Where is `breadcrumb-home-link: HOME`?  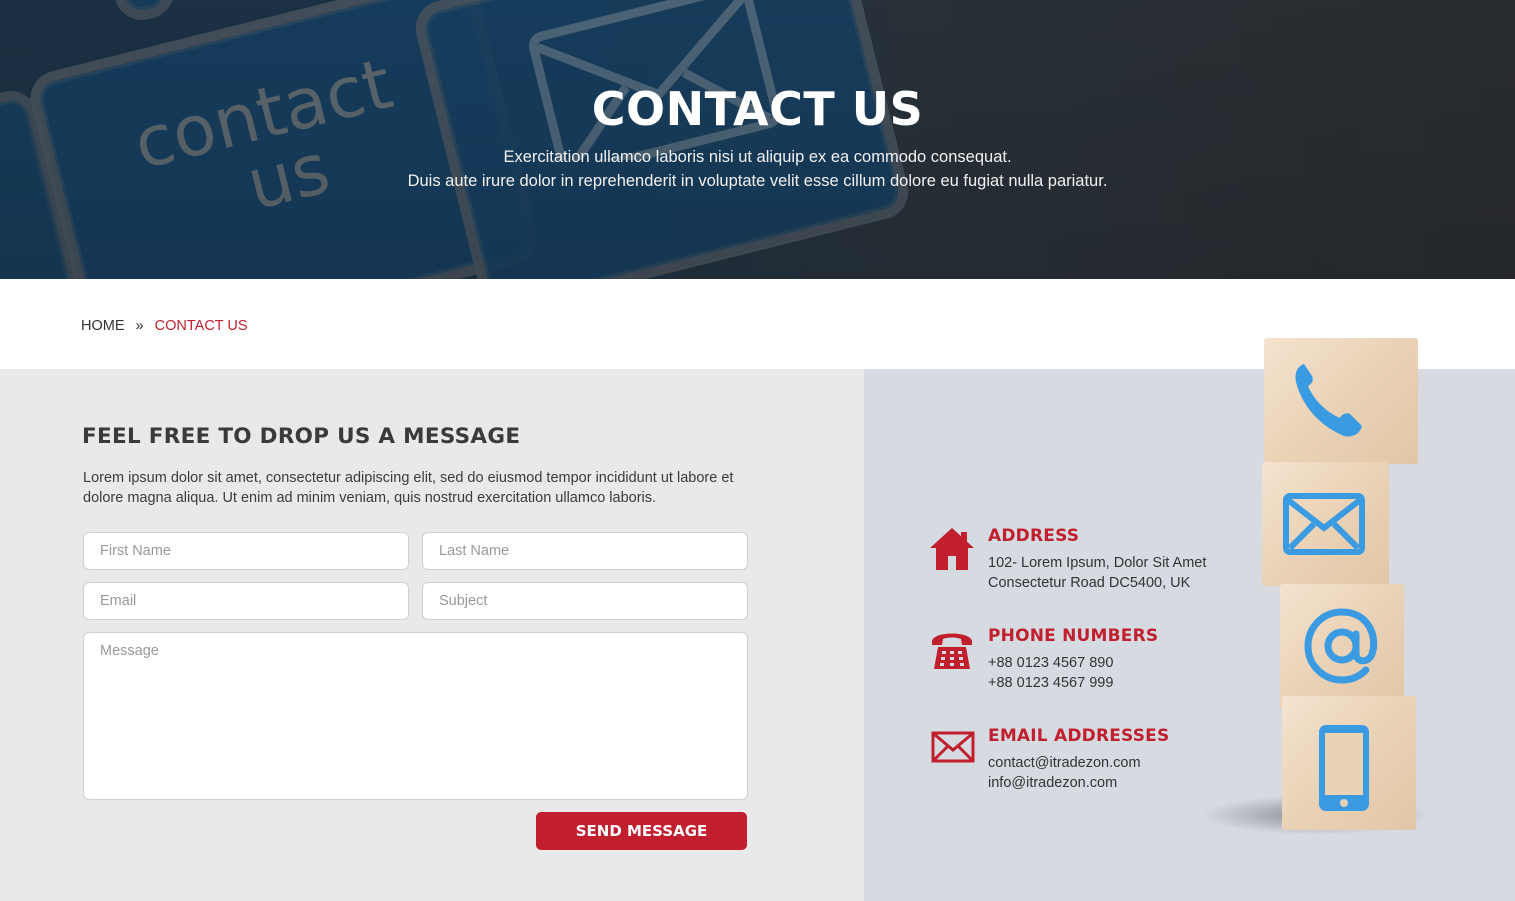
breadcrumb-home-link: HOME is located at coordinates (103, 326).